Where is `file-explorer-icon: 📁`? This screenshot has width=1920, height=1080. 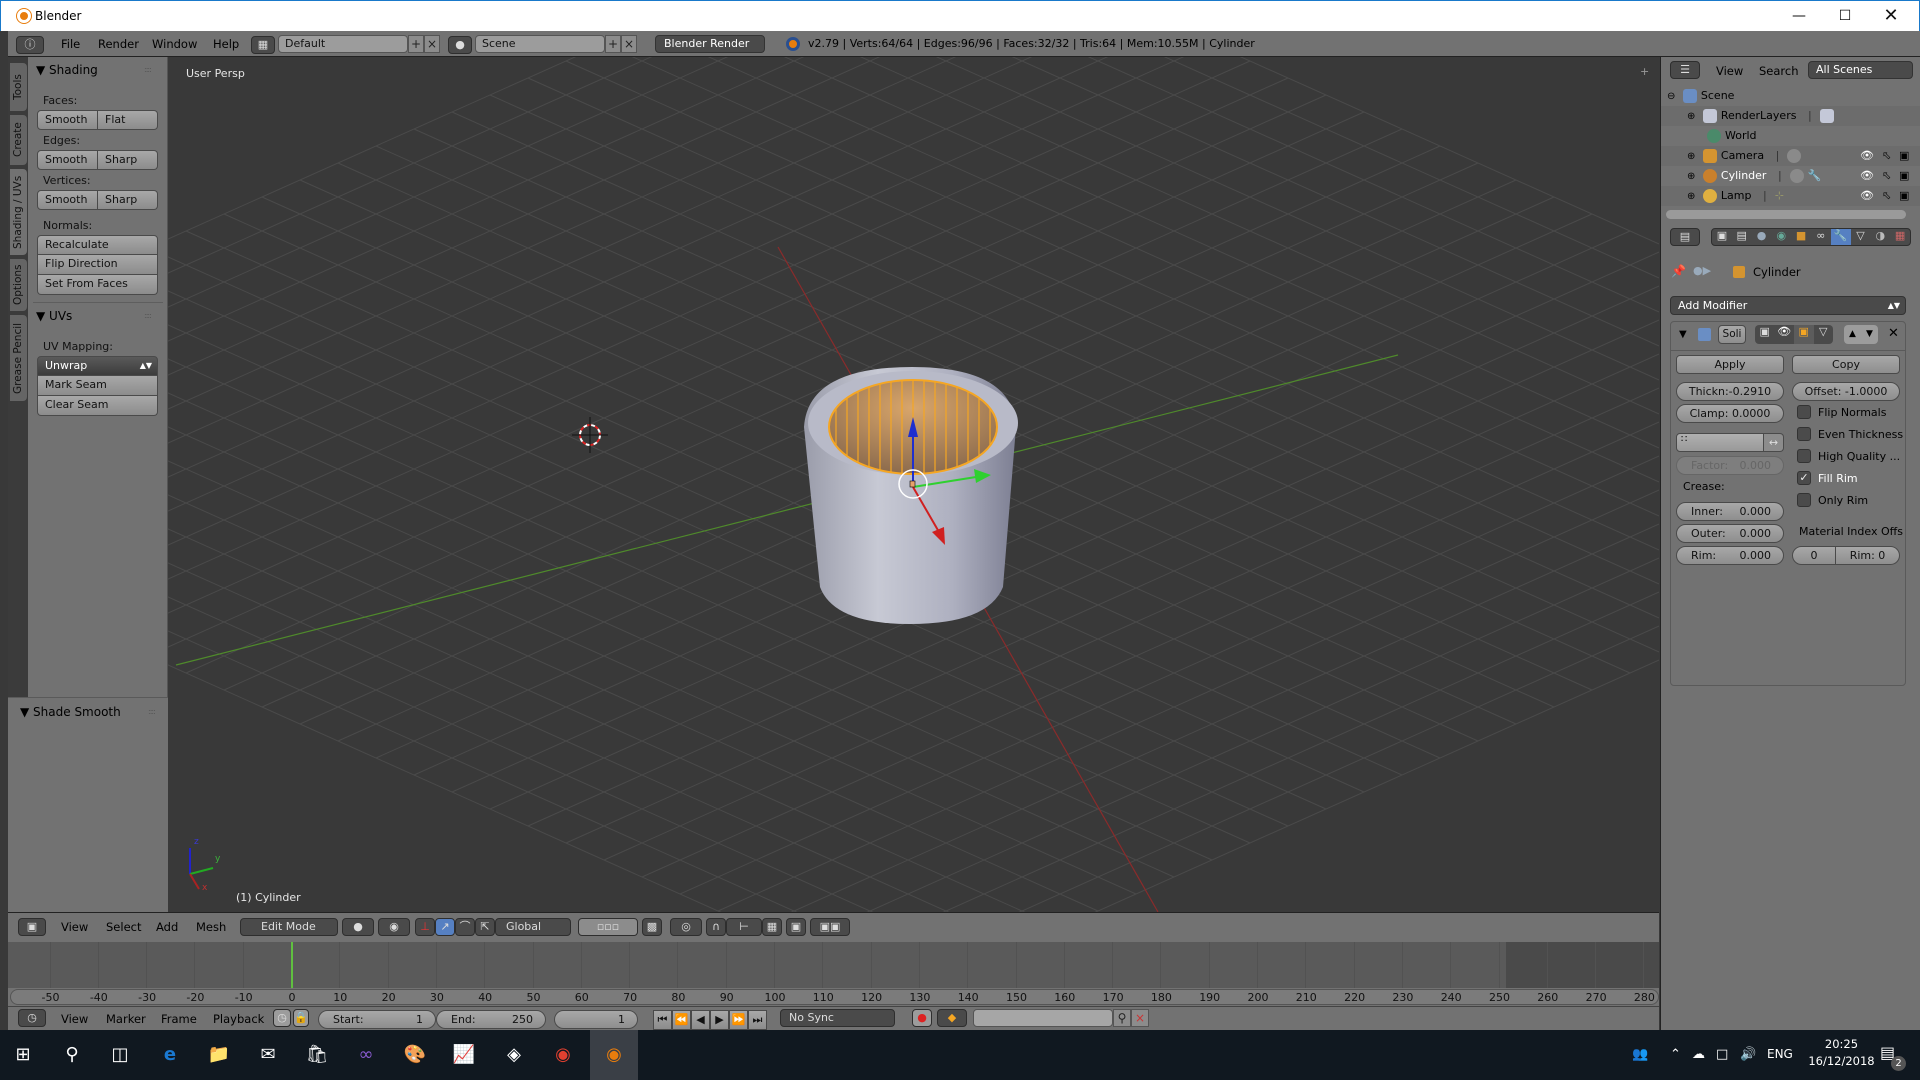
file-explorer-icon: 📁 is located at coordinates (219, 1055).